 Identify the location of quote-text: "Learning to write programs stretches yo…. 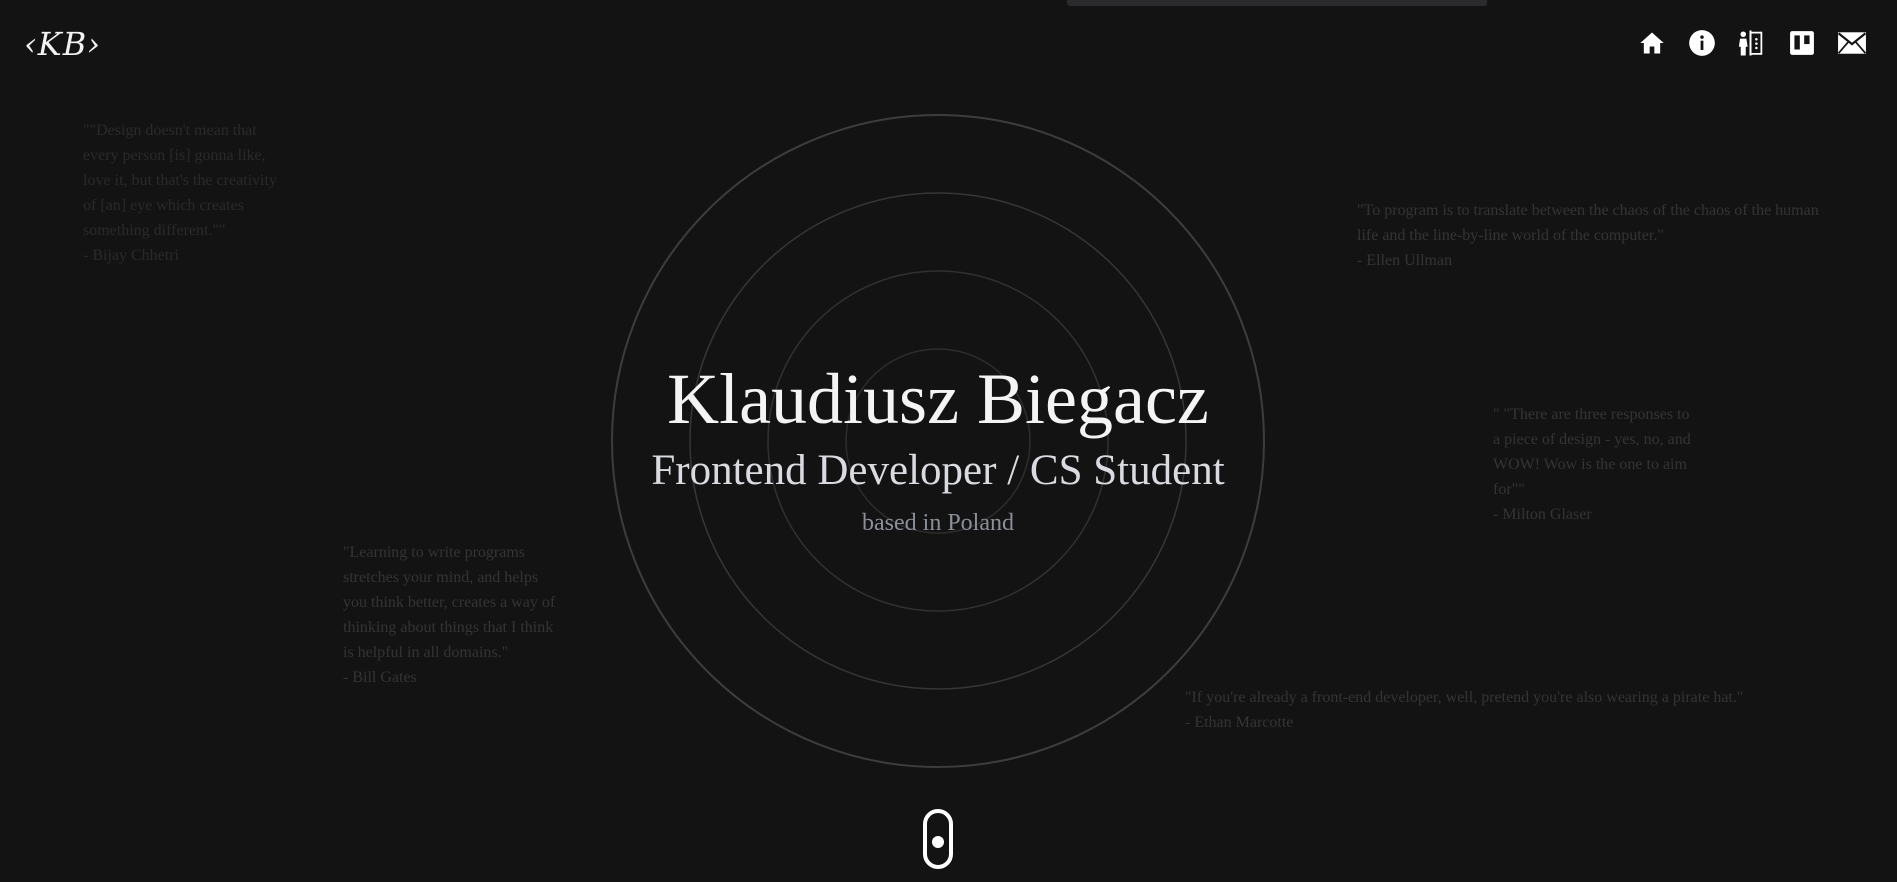
(449, 602).